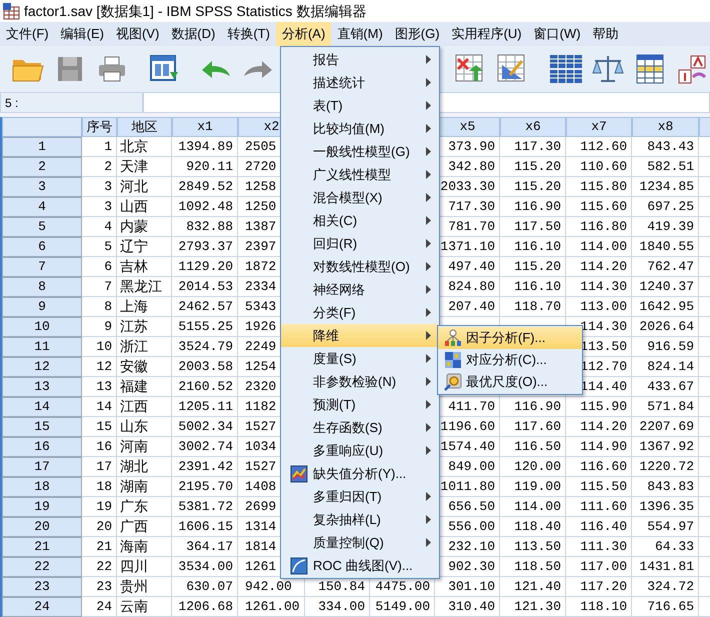 The height and width of the screenshot is (617, 710). What do you see at coordinates (42, 247) in the screenshot?
I see `row-header: 6` at bounding box center [42, 247].